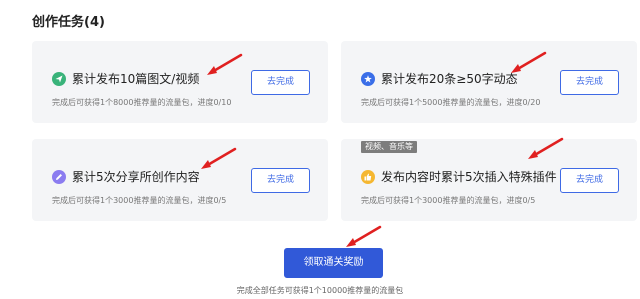  I want to click on task-description: 完成后可获得1个8000推荐量的流量包，进度0/10, so click(142, 102).